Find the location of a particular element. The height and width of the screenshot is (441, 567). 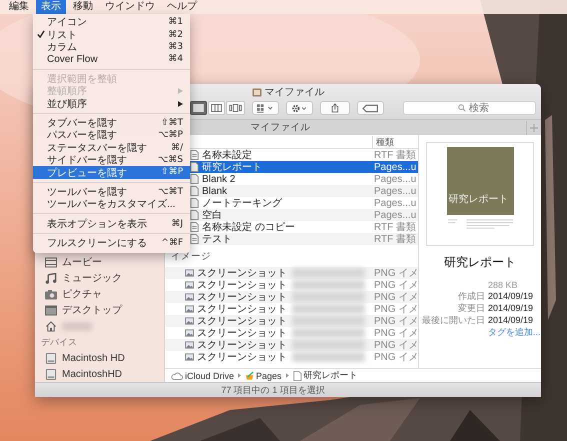

sidebar-item: ピクチャ is located at coordinates (99, 294).